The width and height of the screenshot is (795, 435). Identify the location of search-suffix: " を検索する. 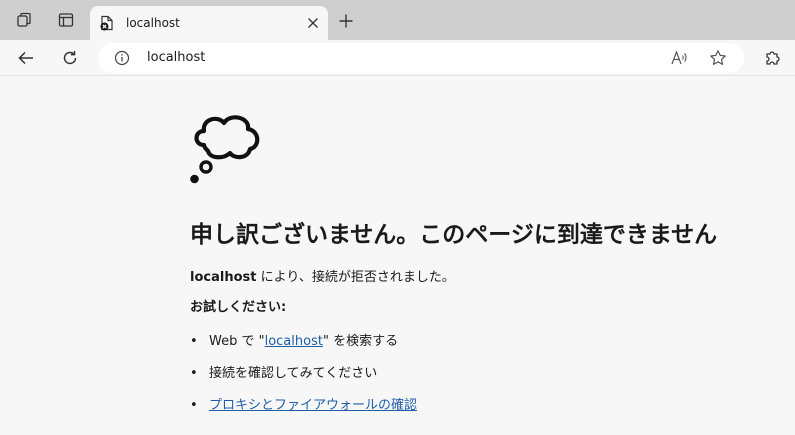
(360, 341).